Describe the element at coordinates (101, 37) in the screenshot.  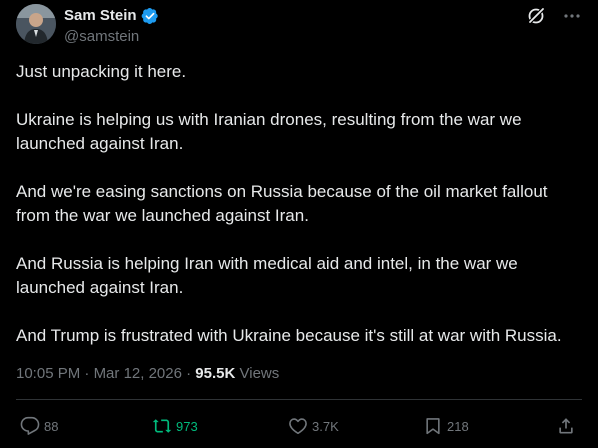
I see `handle: @samstein` at that location.